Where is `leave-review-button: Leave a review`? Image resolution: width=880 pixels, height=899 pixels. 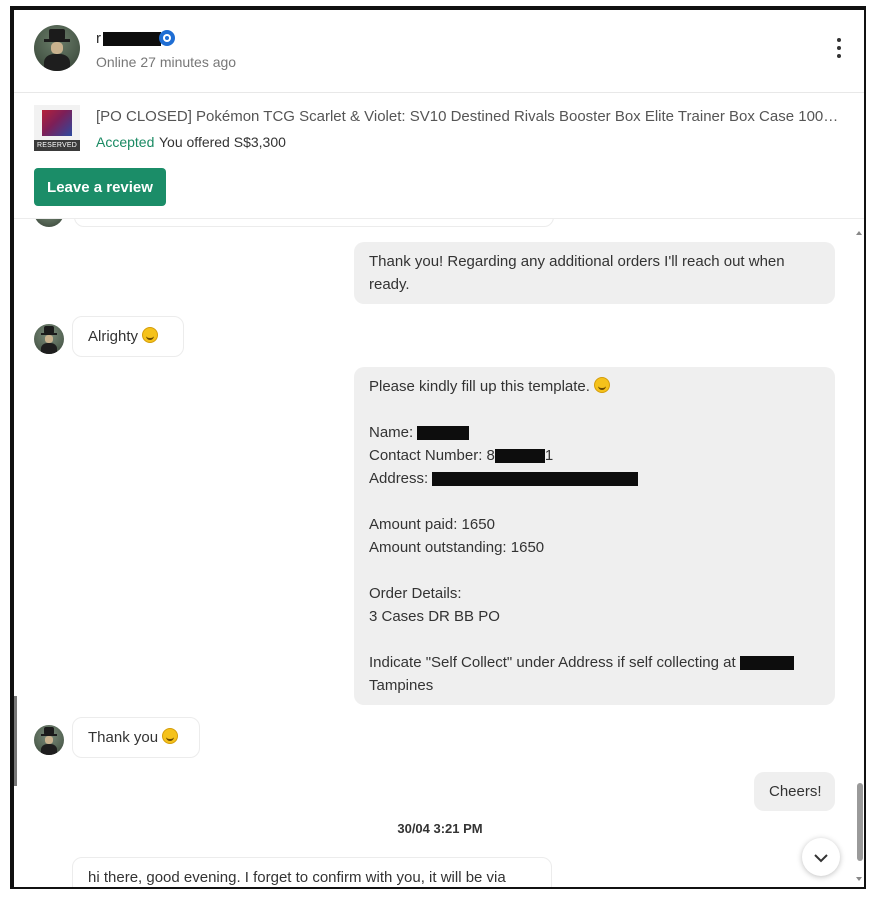 leave-review-button: Leave a review is located at coordinates (100, 187).